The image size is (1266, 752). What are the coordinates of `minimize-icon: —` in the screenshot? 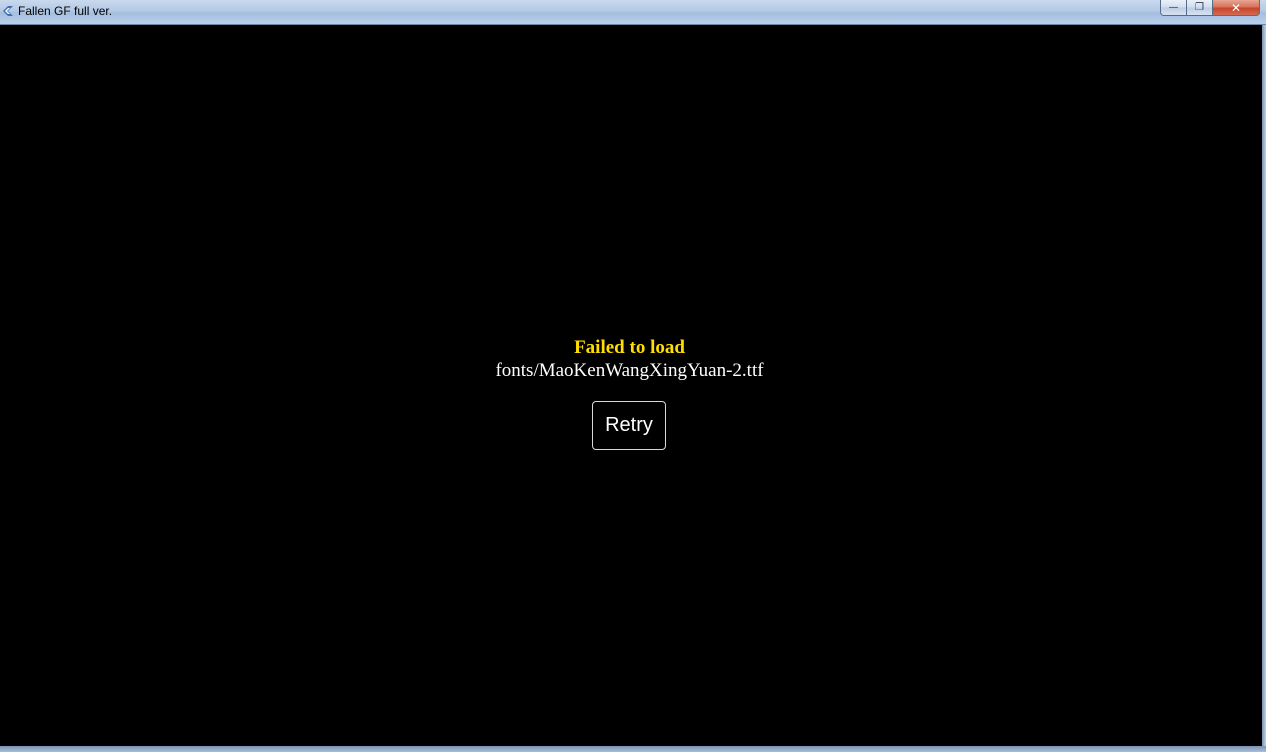 It's located at (1173, 7).